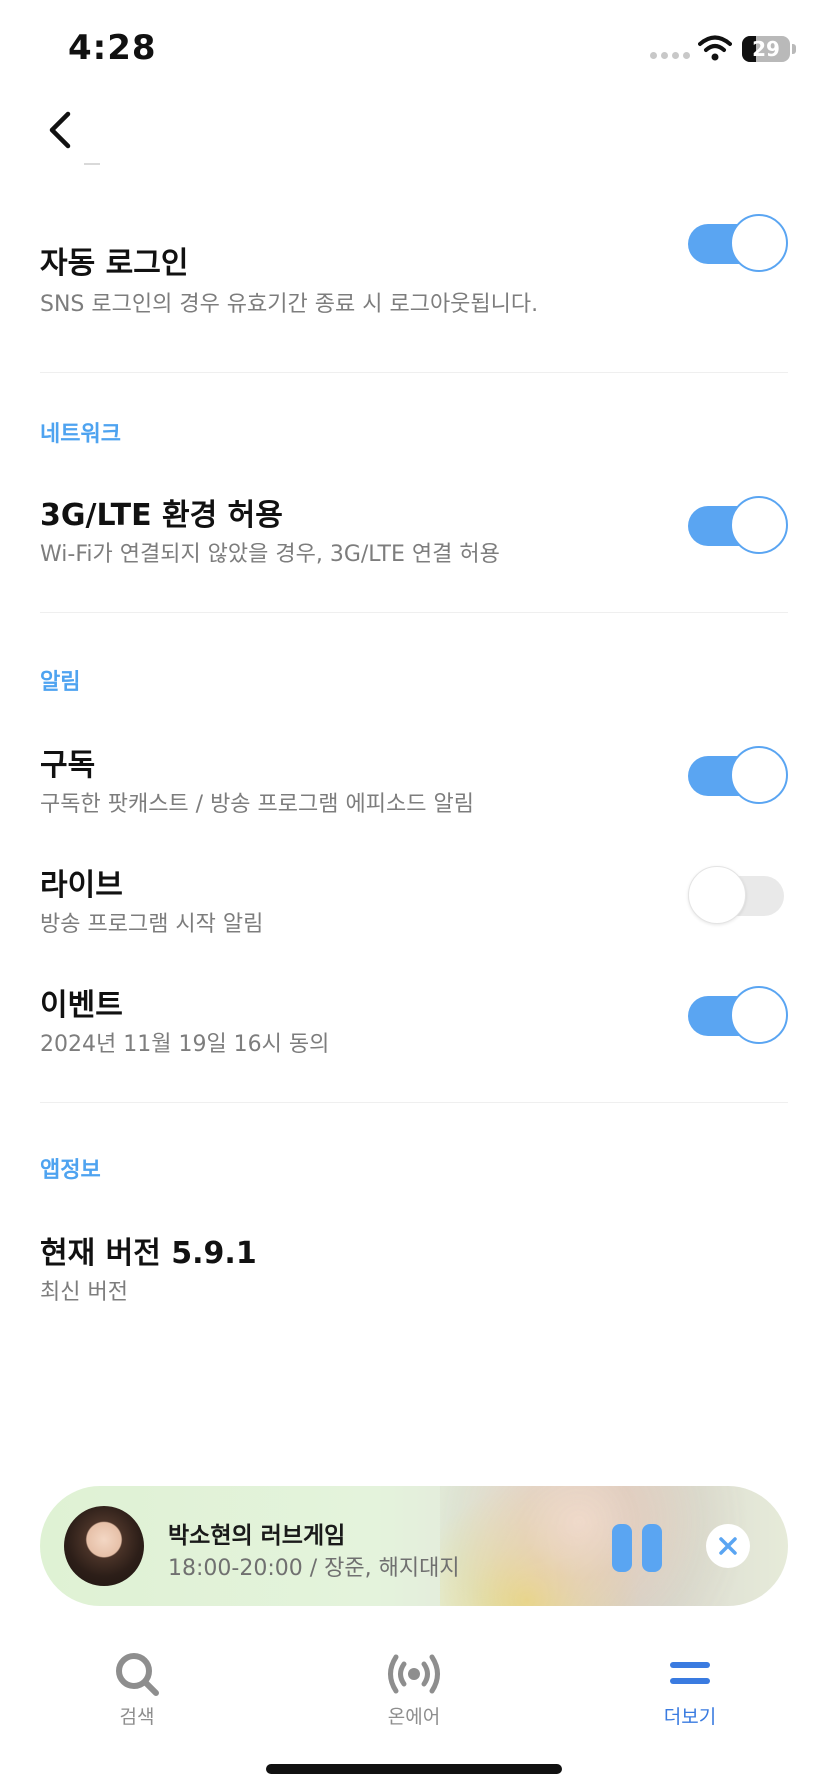 Image resolution: width=828 pixels, height=1792 pixels. Describe the element at coordinates (638, 1548) in the screenshot. I see `pause-button` at that location.